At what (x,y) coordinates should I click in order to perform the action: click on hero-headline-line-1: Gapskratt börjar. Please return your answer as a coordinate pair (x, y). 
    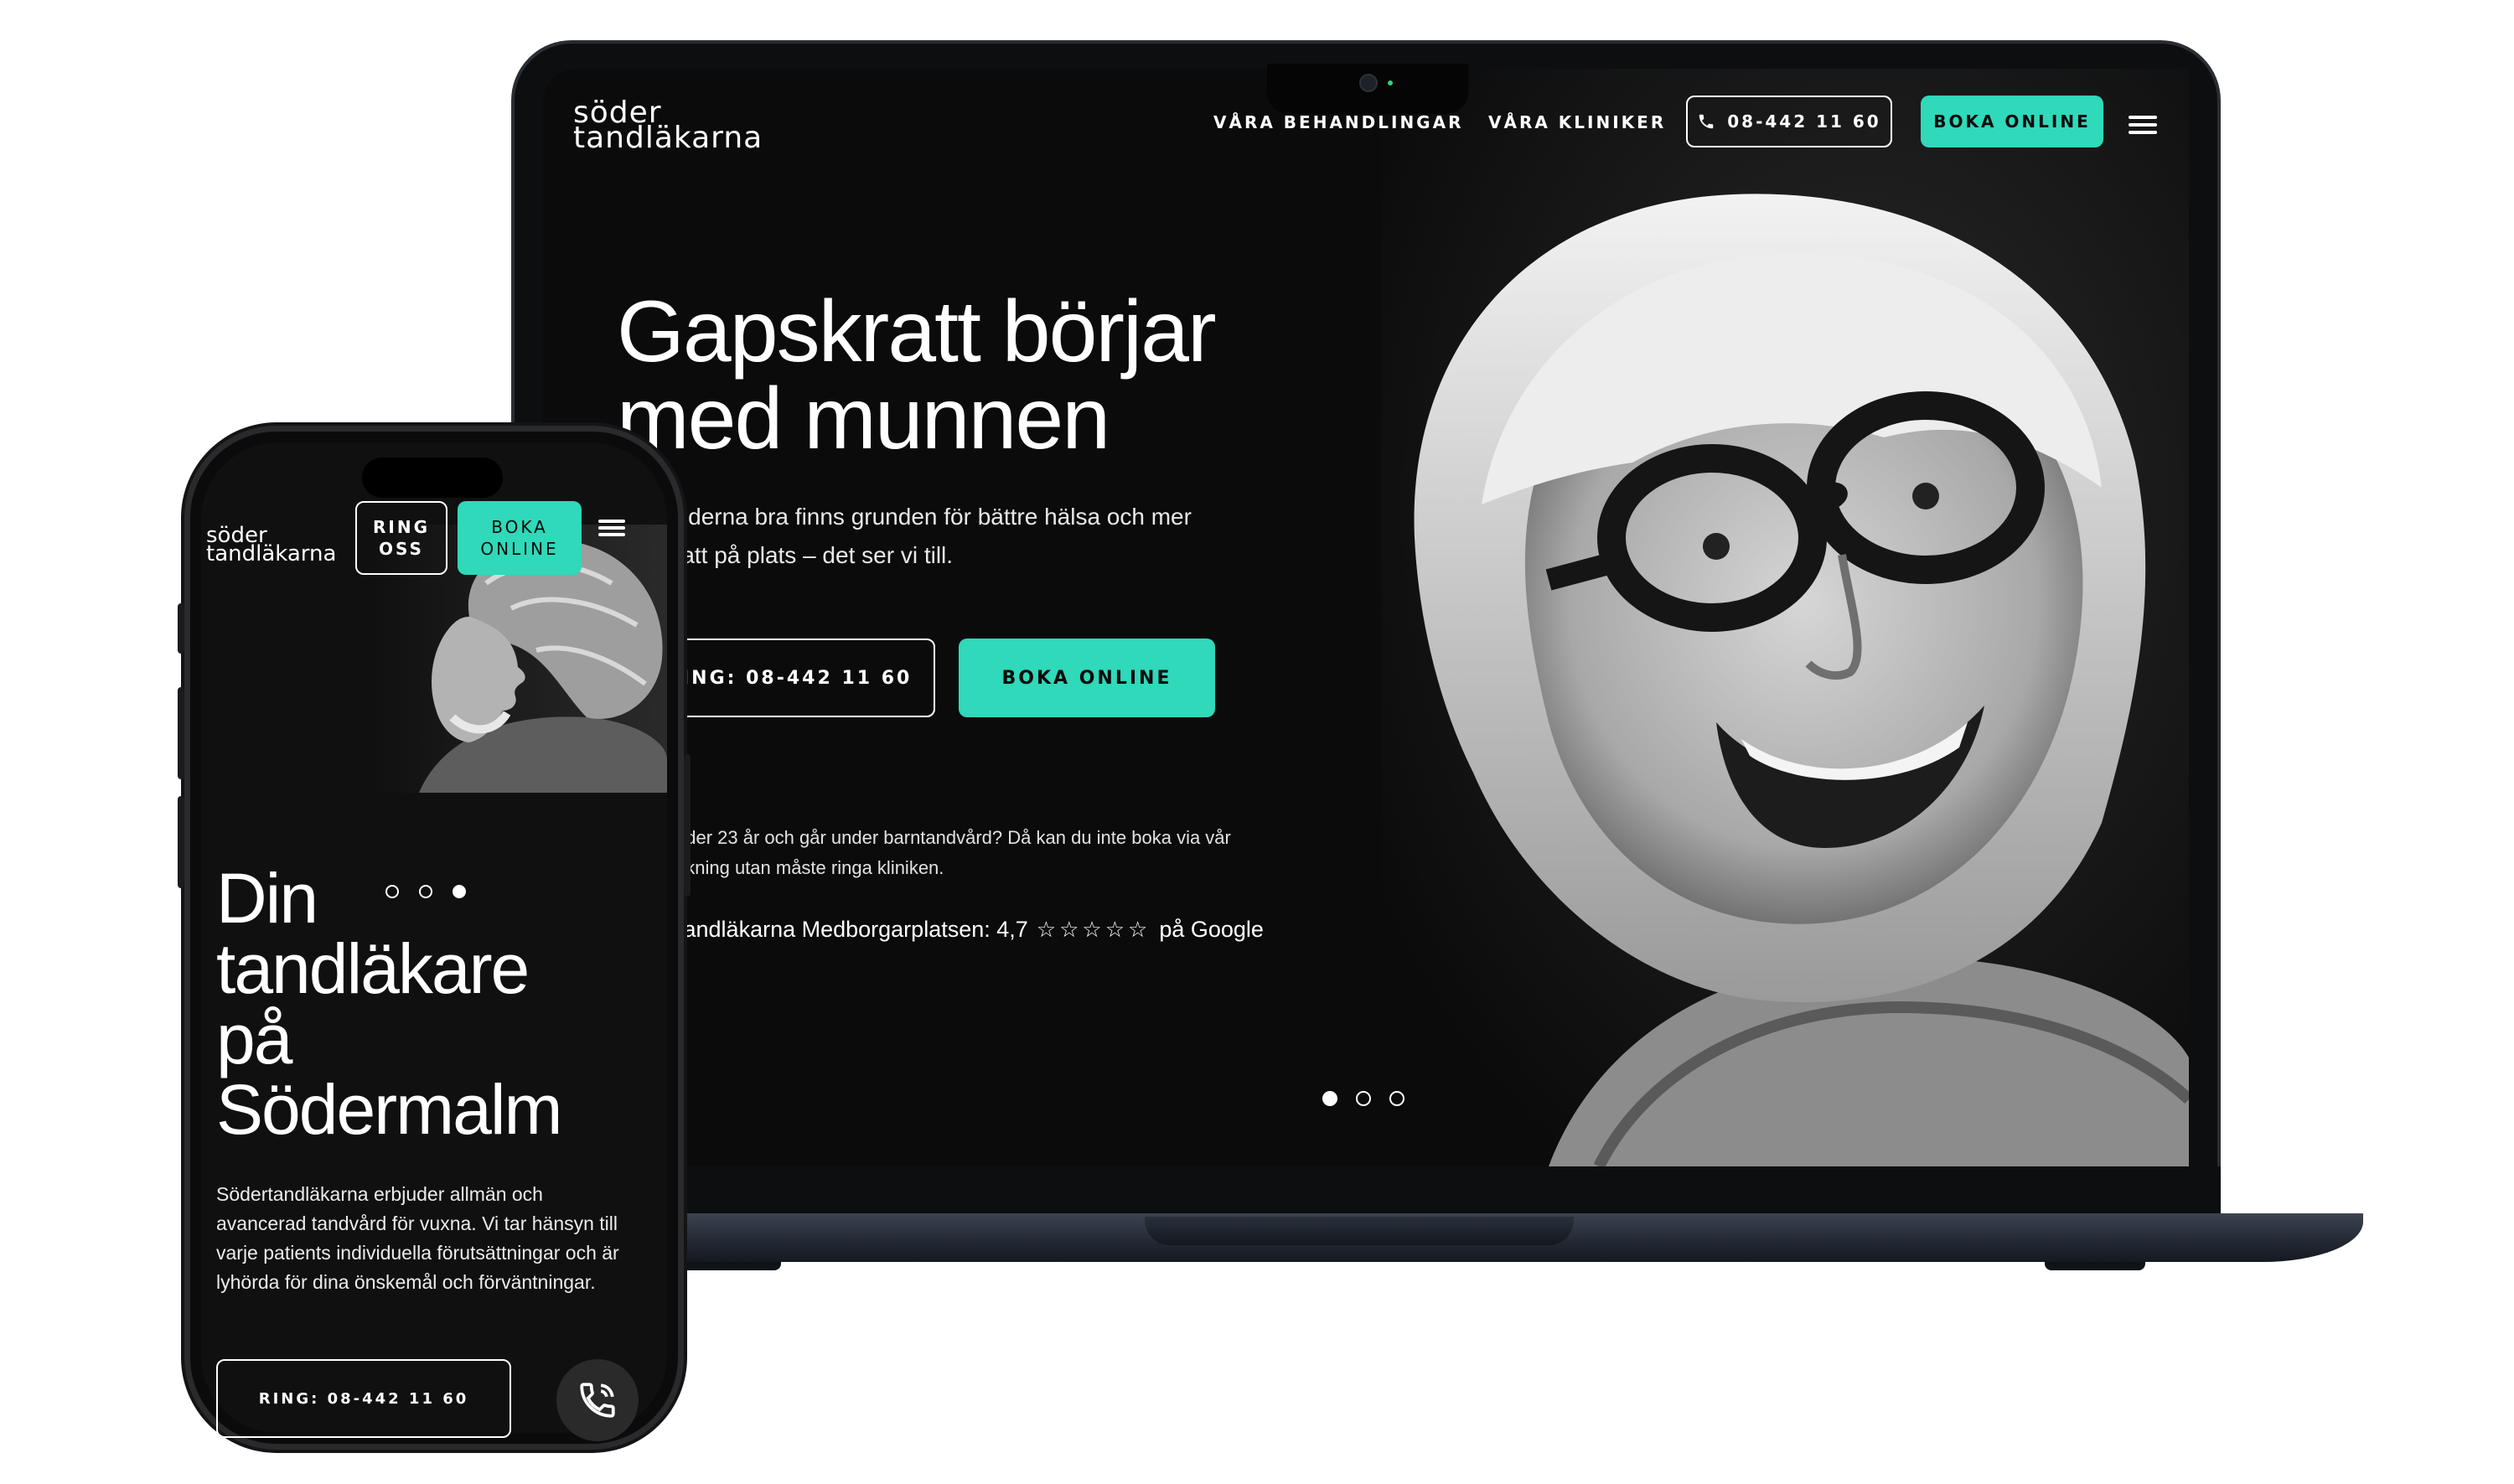
    Looking at the image, I should click on (917, 332).